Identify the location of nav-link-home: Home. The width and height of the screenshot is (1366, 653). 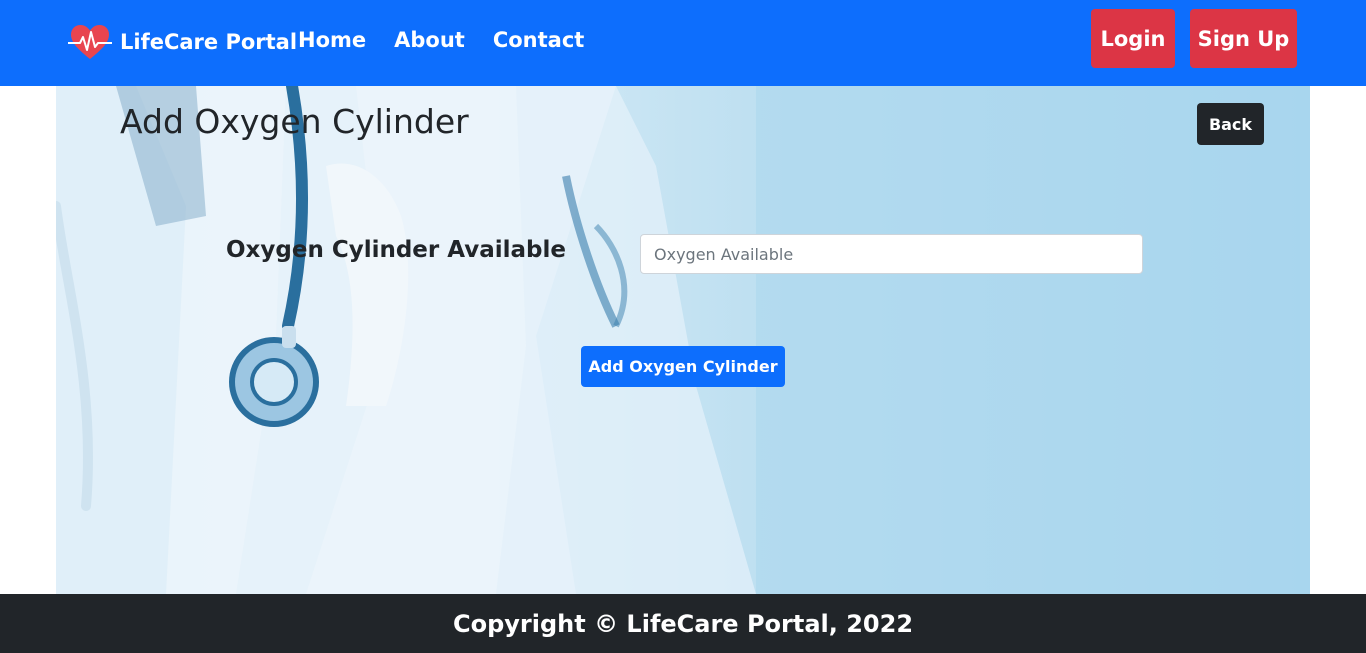
(332, 40).